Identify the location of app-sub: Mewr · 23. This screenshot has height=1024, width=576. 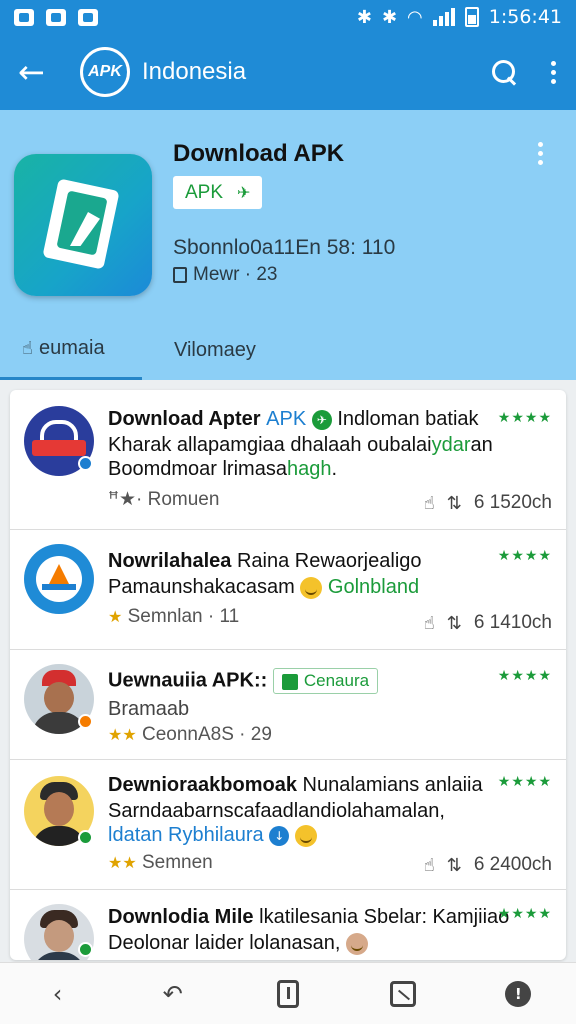
(225, 275).